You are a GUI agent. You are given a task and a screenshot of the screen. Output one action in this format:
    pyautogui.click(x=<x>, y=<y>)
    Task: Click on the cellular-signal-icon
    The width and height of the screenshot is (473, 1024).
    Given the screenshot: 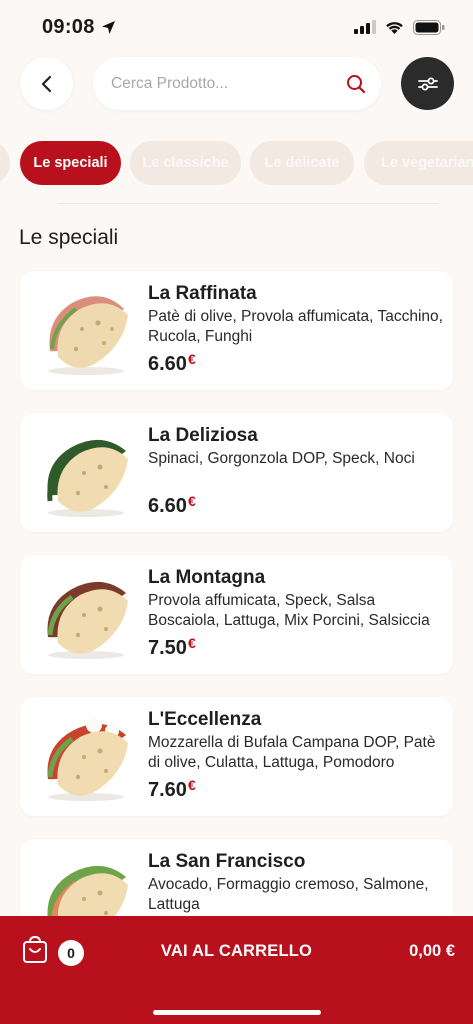 What is the action you would take?
    pyautogui.click(x=365, y=27)
    